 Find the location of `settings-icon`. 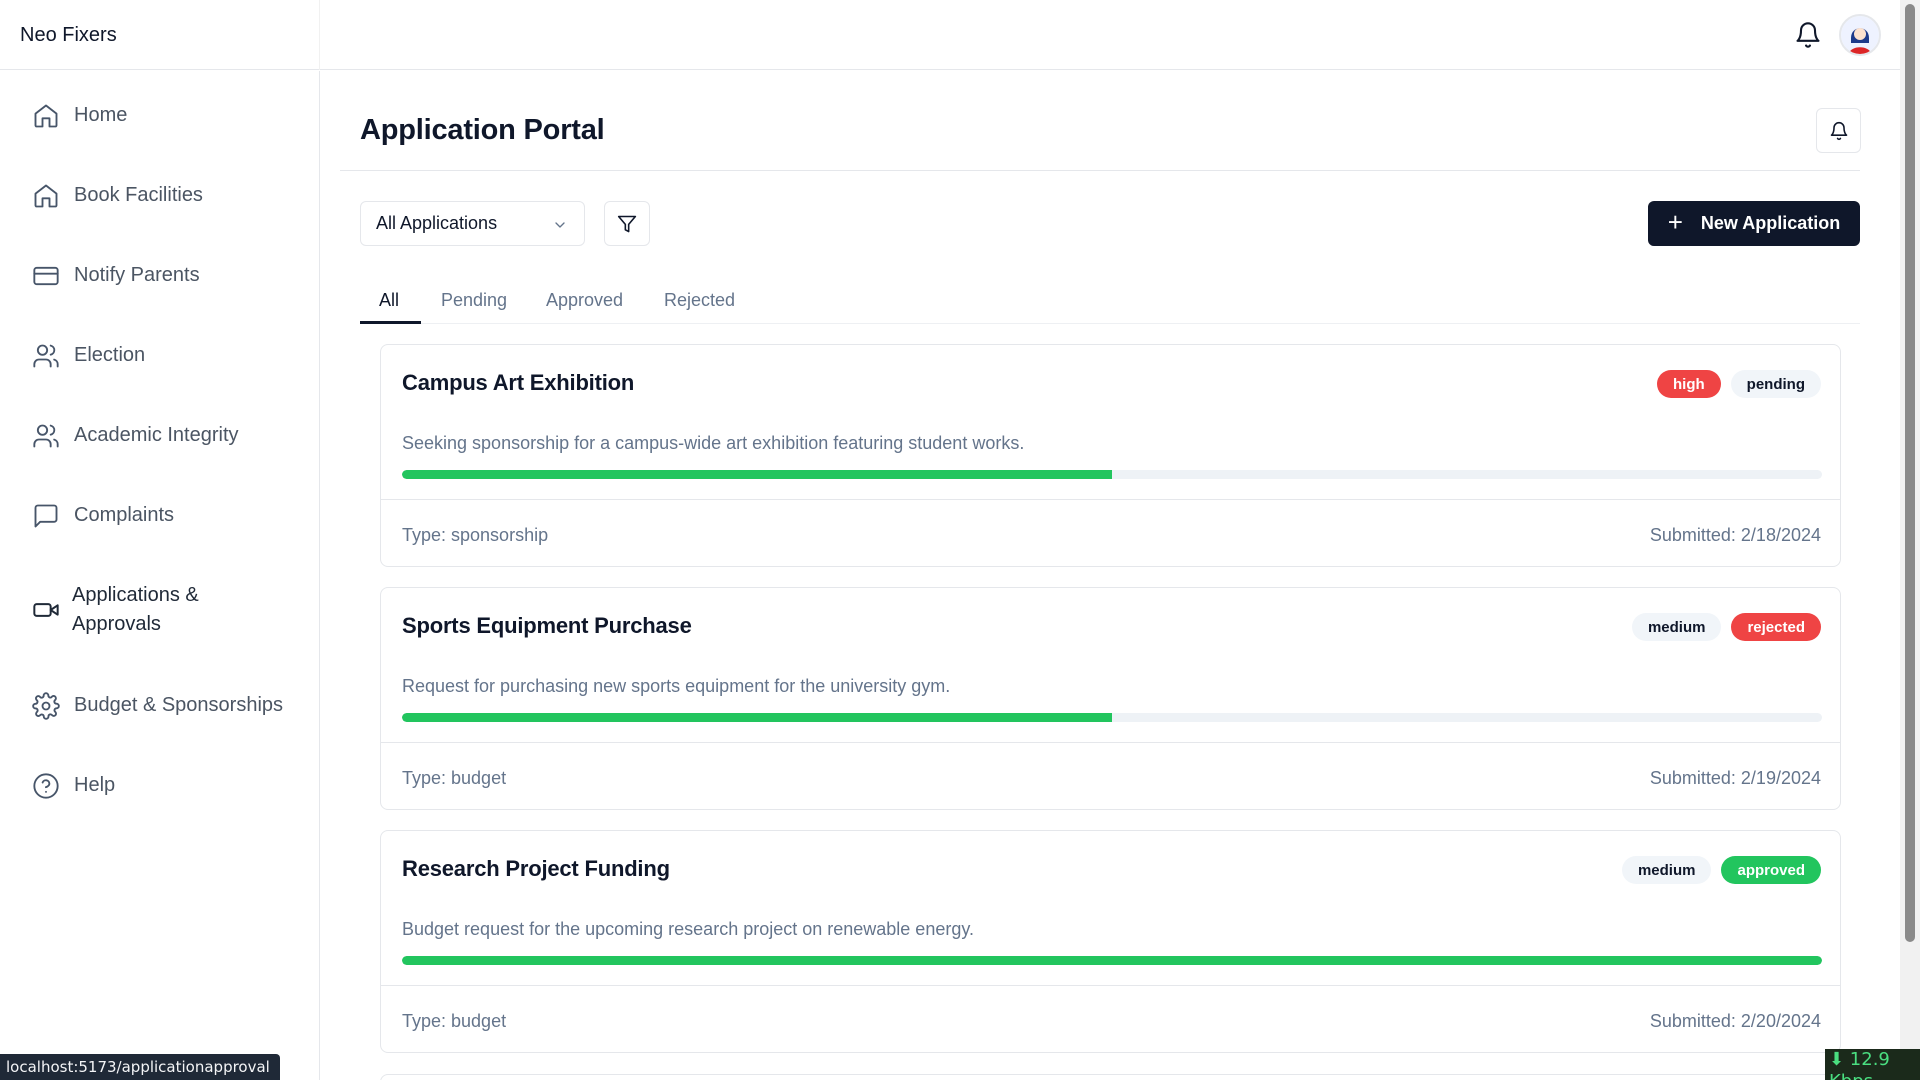

settings-icon is located at coordinates (46, 705).